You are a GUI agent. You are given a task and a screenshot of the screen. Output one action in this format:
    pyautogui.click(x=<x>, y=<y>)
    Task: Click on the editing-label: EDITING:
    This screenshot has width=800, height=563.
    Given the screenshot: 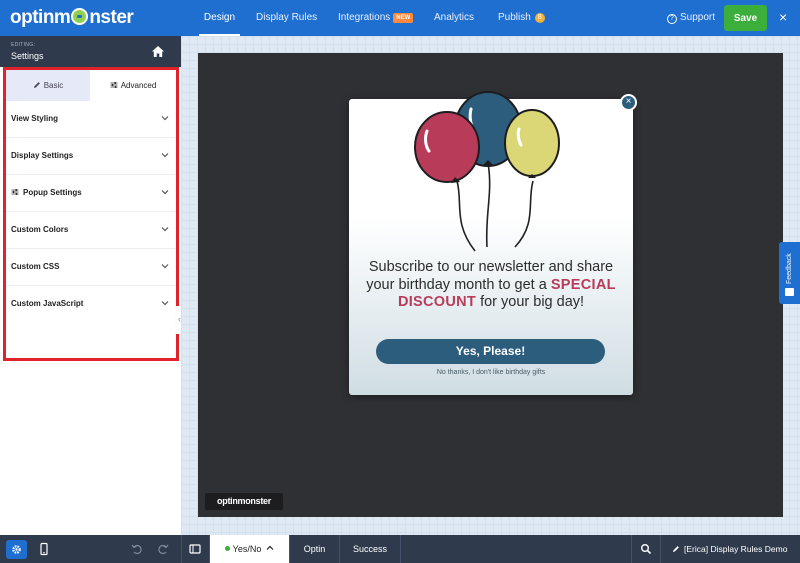 What is the action you would take?
    pyautogui.click(x=23, y=45)
    